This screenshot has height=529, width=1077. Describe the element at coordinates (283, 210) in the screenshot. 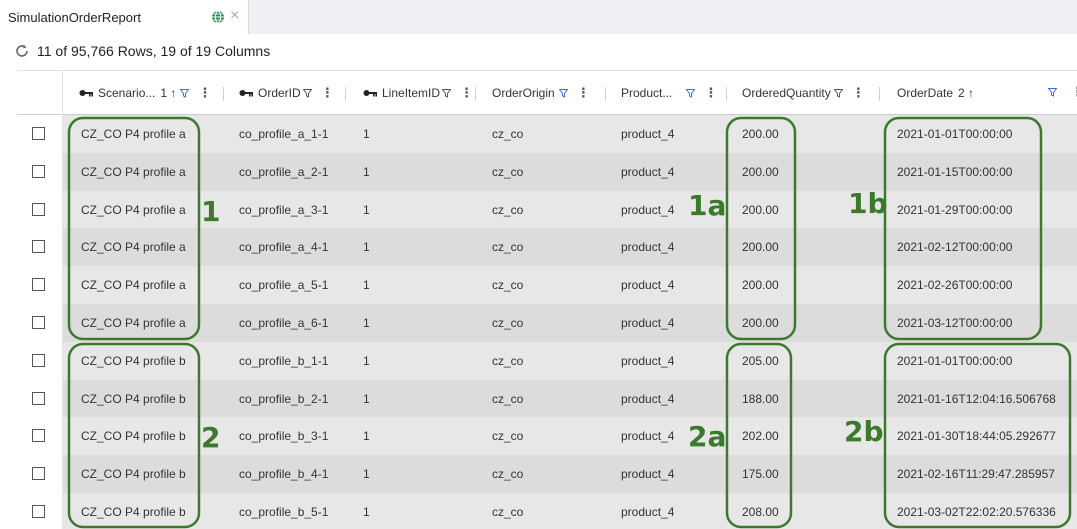

I see `cell-order-id: co_profile_a_3-1` at that location.